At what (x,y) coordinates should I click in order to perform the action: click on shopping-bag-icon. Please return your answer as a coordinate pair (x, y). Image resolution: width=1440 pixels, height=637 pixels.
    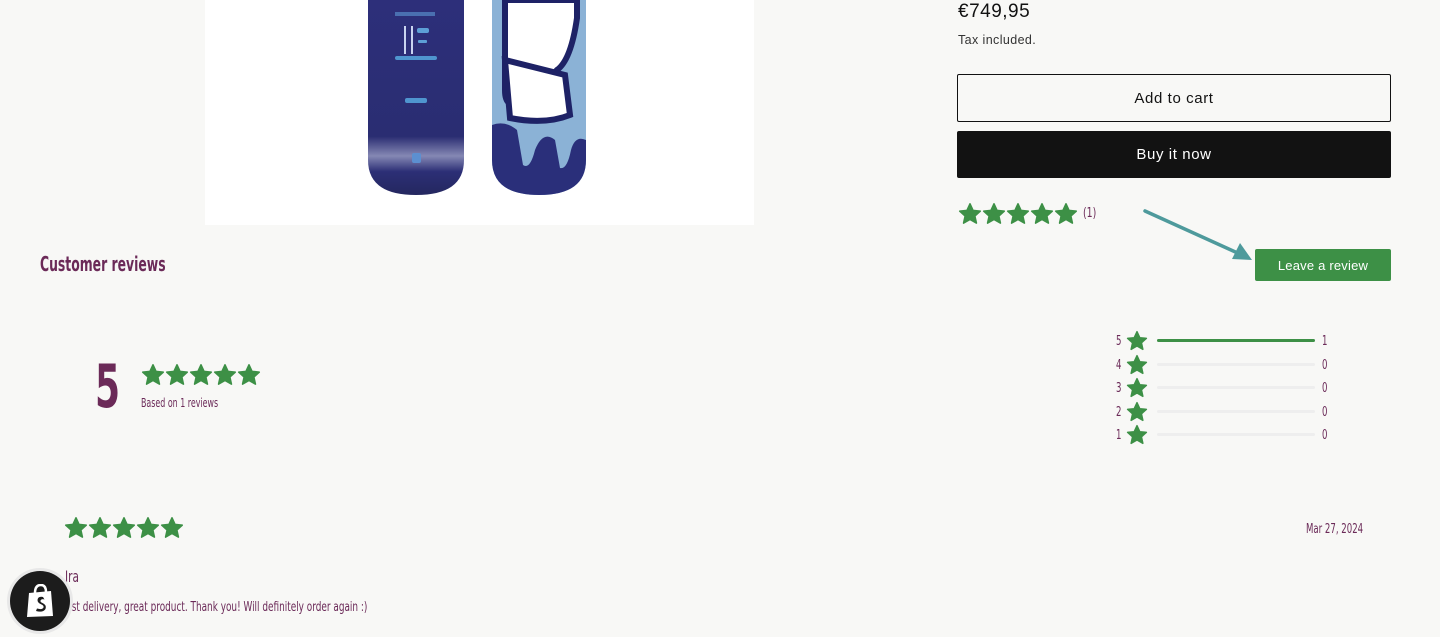
    Looking at the image, I should click on (40, 600).